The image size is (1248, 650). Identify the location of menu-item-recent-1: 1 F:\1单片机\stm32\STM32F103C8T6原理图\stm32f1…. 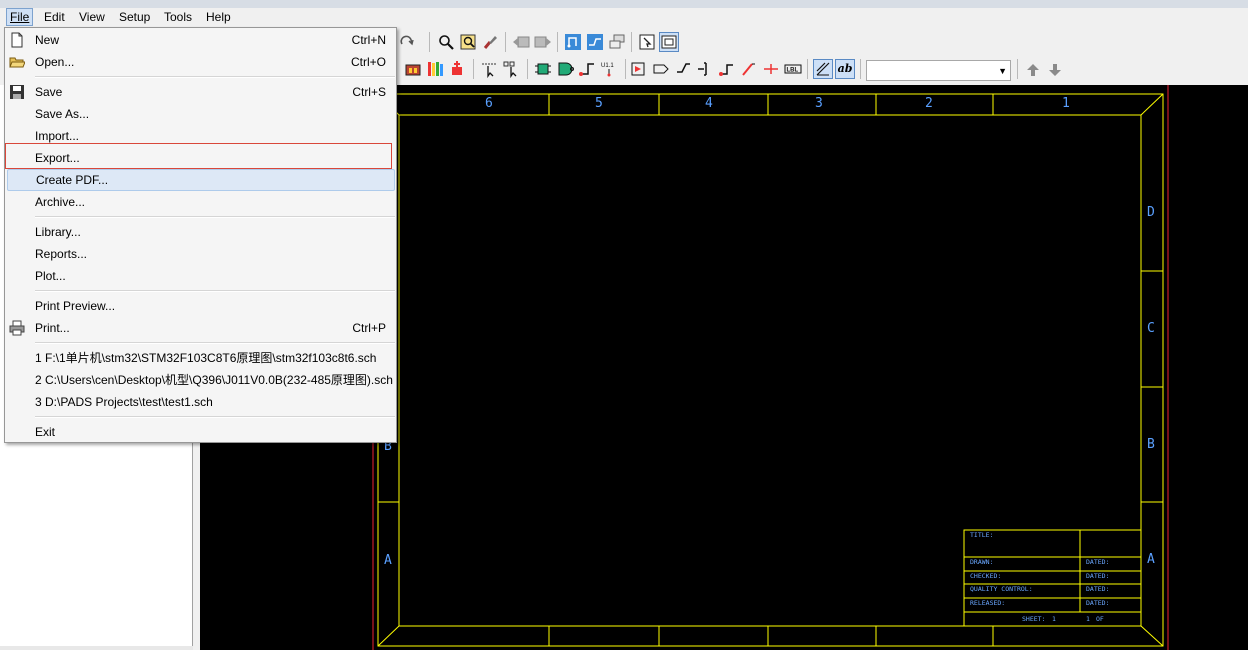
(200, 358).